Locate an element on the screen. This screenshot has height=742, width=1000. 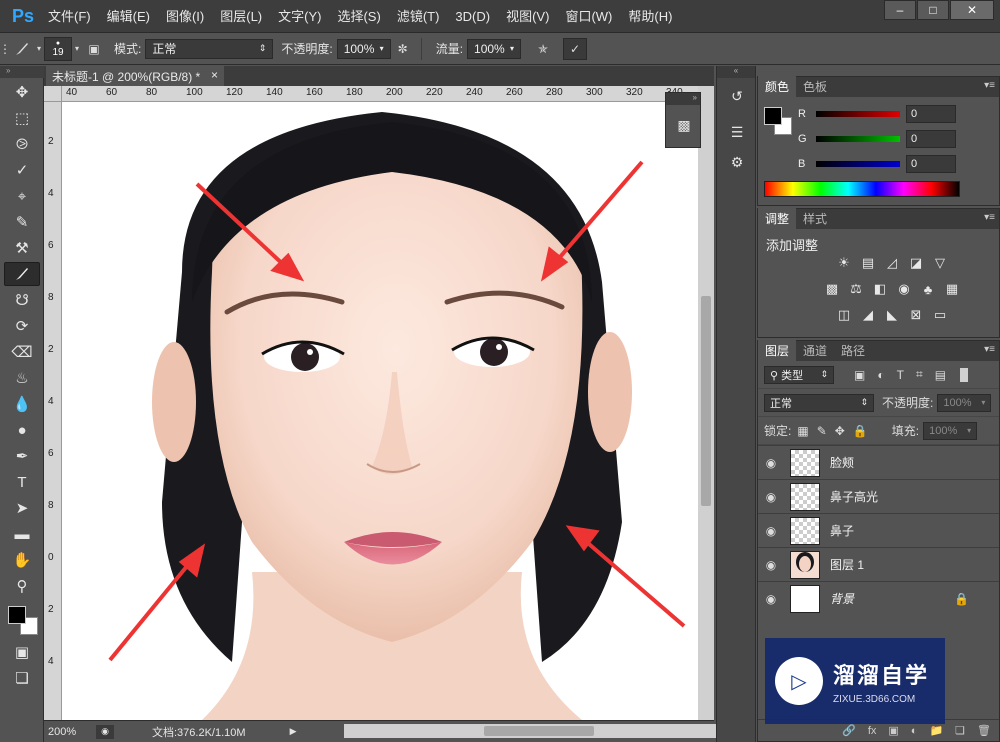
pressure-size-icon: ✓ is located at coordinates (575, 48).